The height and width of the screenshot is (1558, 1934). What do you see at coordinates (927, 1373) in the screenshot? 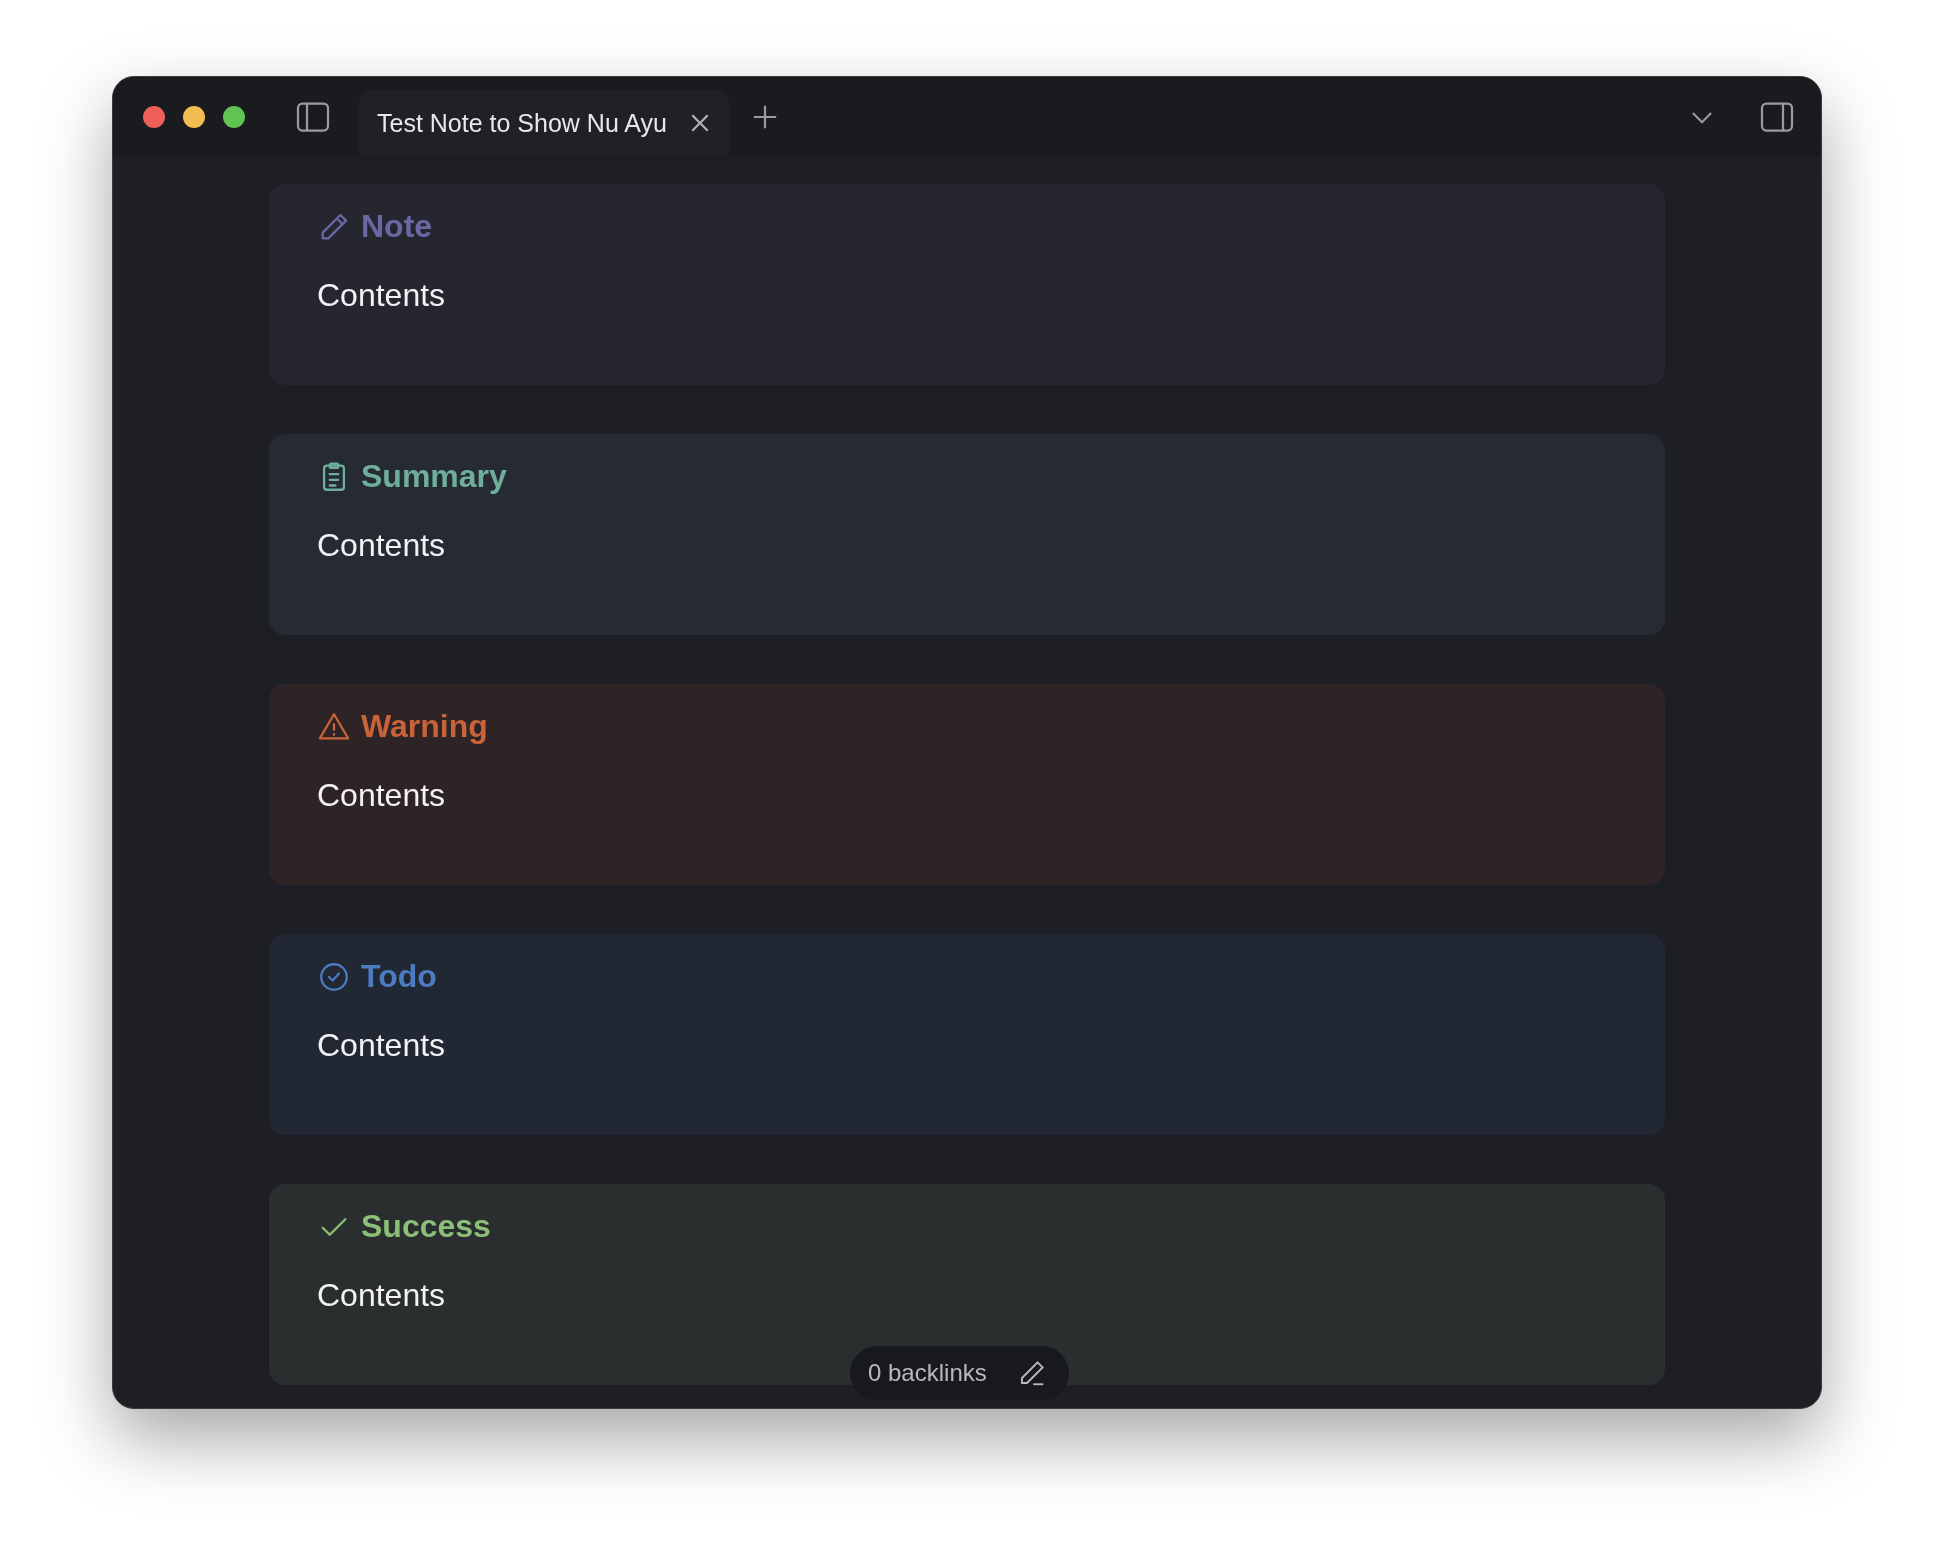
I see `backlinks-count: 0 backlinks` at bounding box center [927, 1373].